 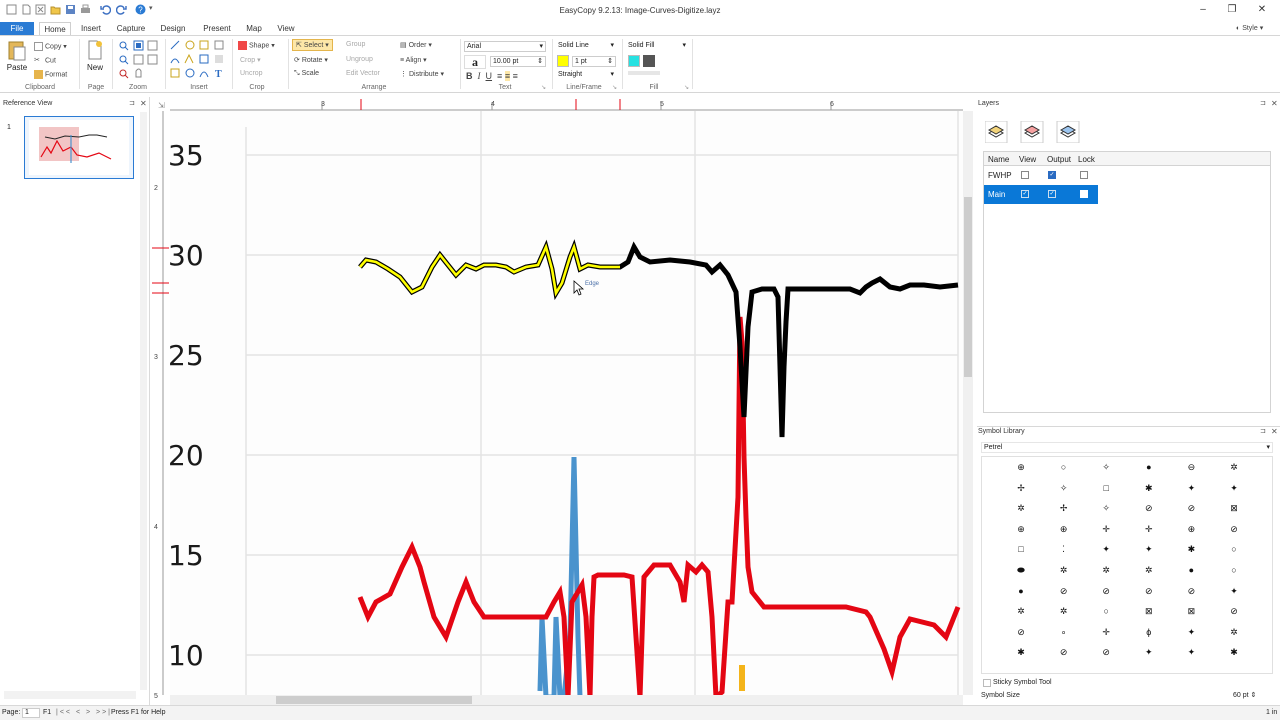 I want to click on align-button: ≡ Align ▾, so click(x=413, y=60).